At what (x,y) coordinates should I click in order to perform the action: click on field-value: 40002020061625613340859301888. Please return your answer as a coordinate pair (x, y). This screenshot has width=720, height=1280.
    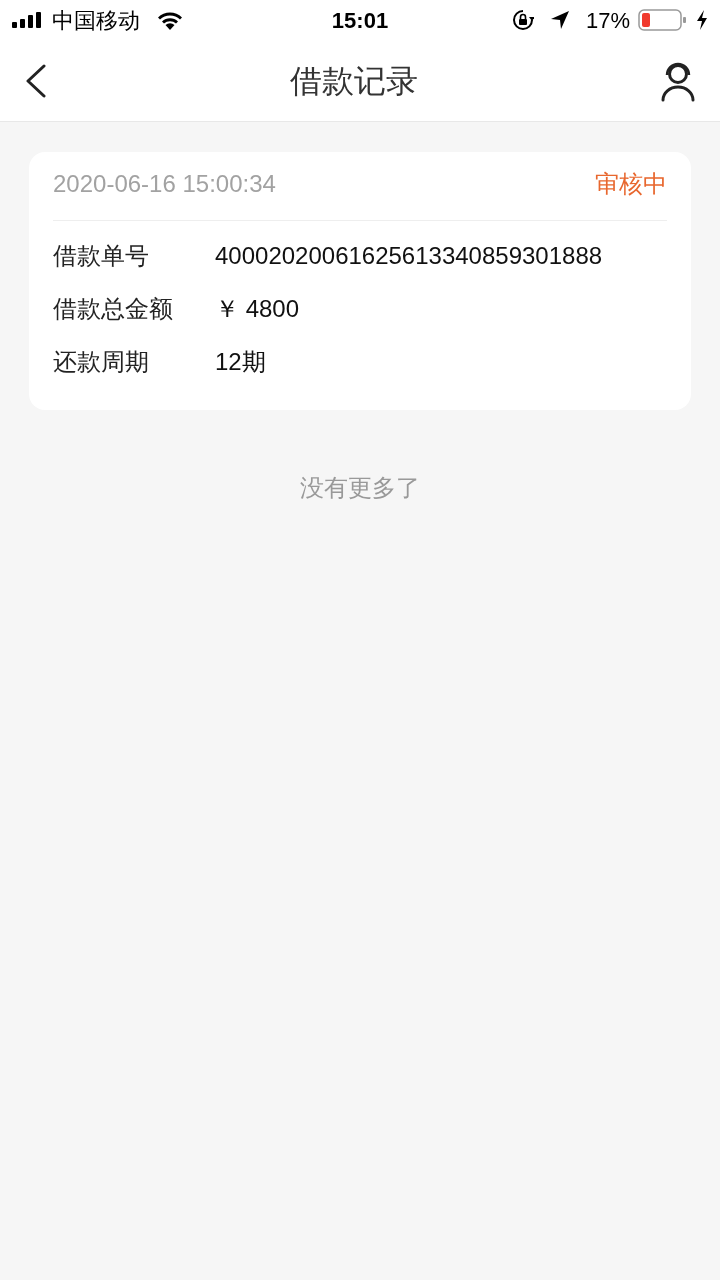
    Looking at the image, I should click on (409, 255).